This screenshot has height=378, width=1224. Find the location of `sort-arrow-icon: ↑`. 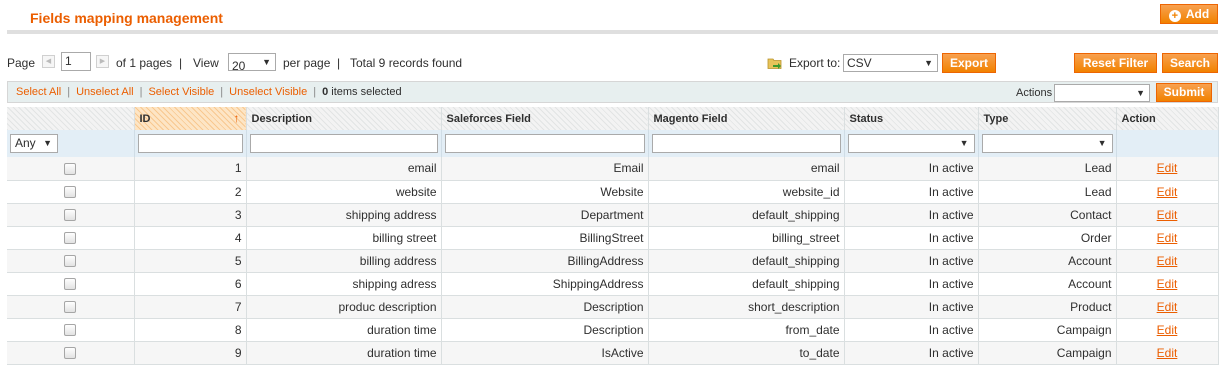

sort-arrow-icon: ↑ is located at coordinates (236, 118).